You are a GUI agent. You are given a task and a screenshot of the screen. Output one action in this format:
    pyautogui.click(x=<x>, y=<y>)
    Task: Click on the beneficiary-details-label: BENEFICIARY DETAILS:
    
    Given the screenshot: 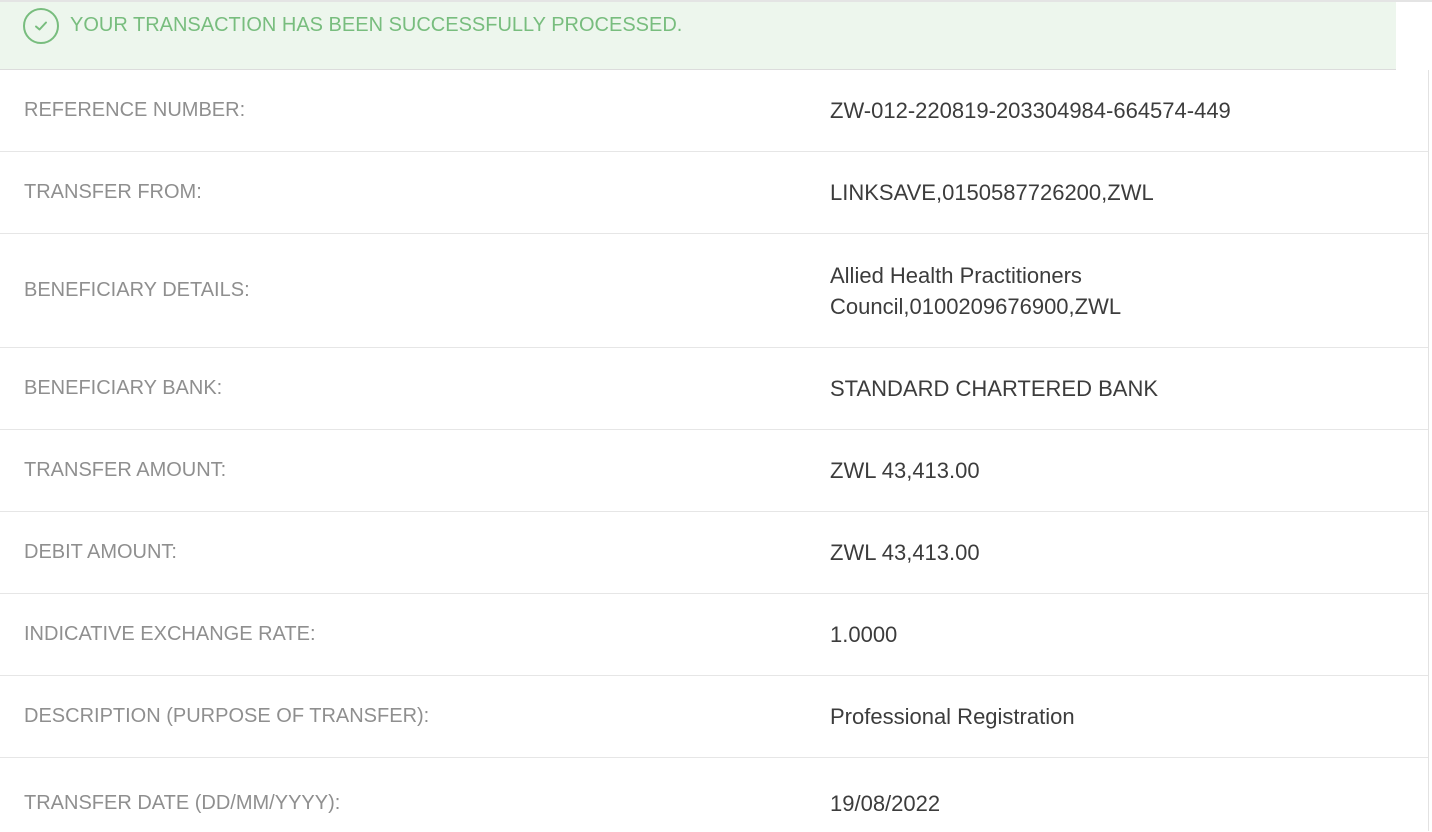 What is the action you would take?
    pyautogui.click(x=137, y=290)
    